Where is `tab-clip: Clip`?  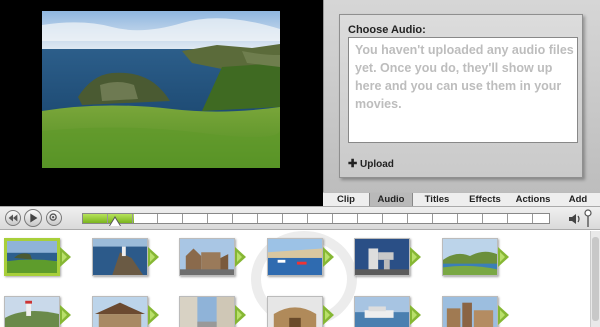
tab-clip: Clip is located at coordinates (346, 200).